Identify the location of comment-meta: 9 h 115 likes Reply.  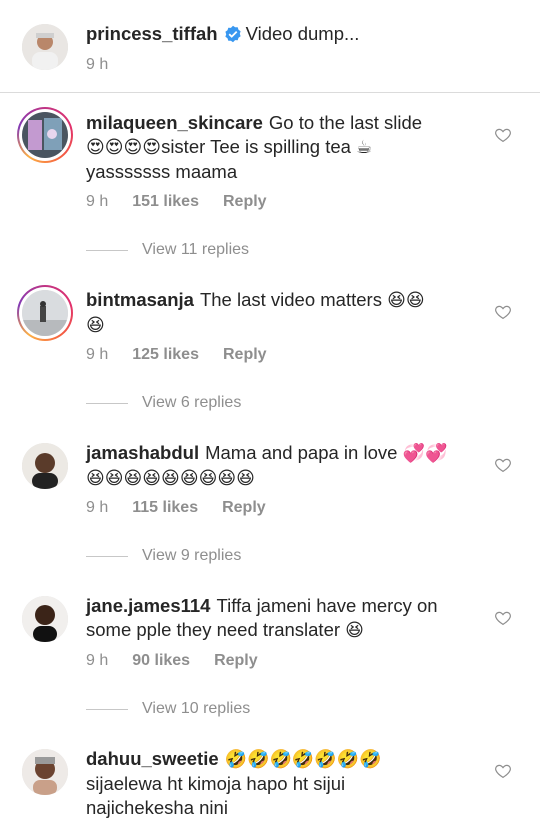
(188, 508).